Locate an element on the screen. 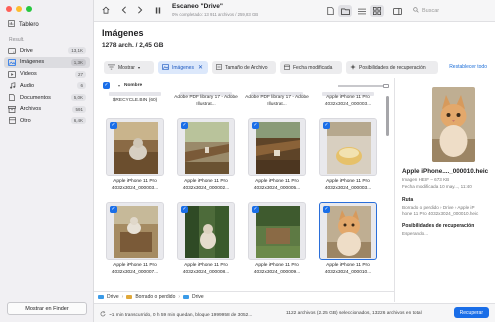 Image resolution: width=495 pixels, height=322 pixels. recovery-chances-label: Posibilidades de recuperación is located at coordinates (392, 67).